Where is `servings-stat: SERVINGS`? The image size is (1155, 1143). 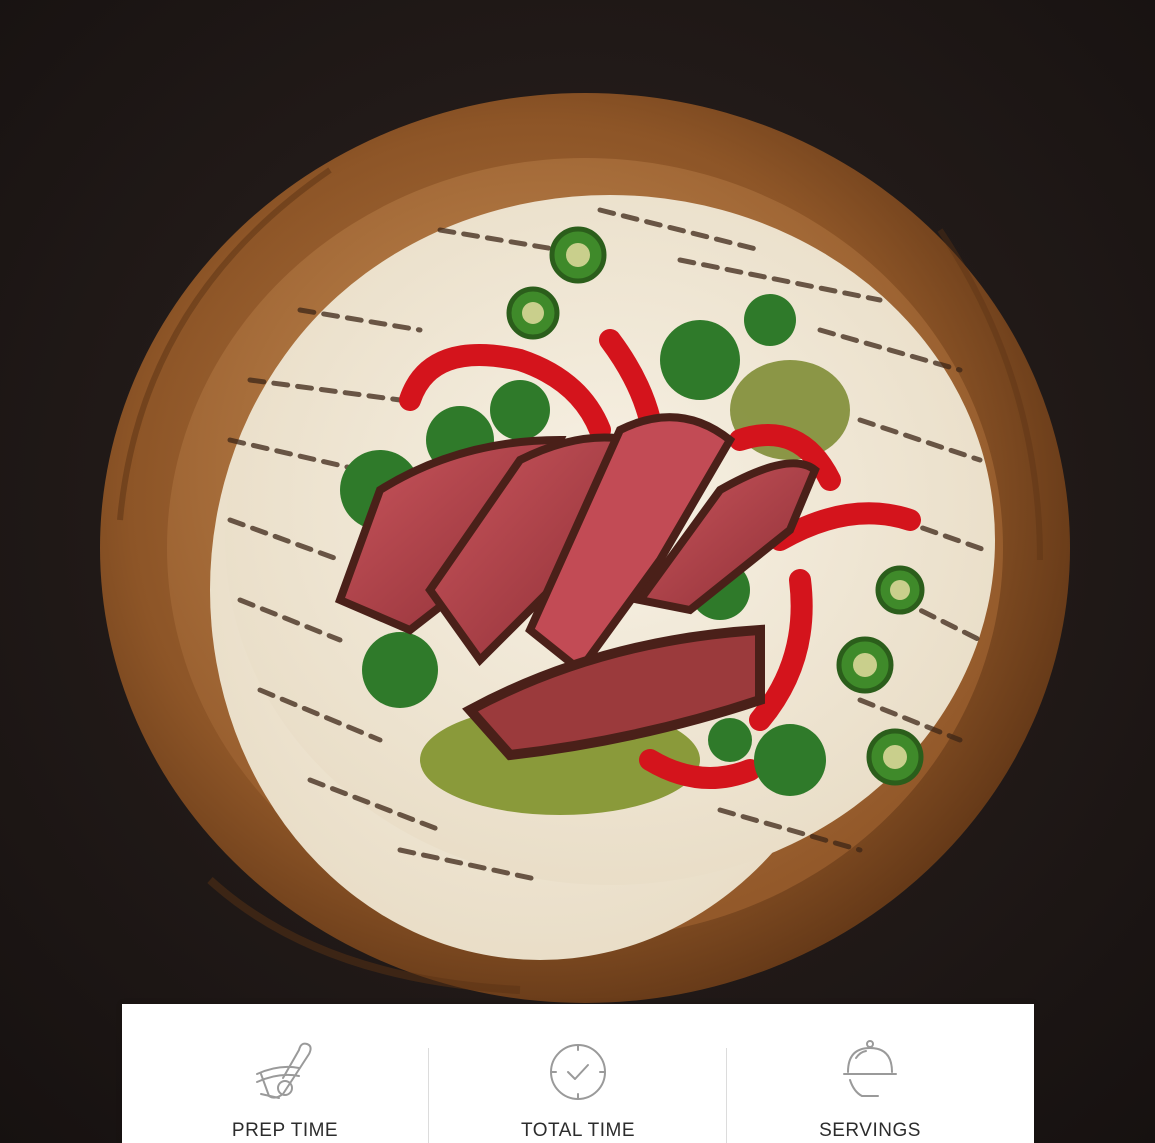 servings-stat: SERVINGS is located at coordinates (870, 1073).